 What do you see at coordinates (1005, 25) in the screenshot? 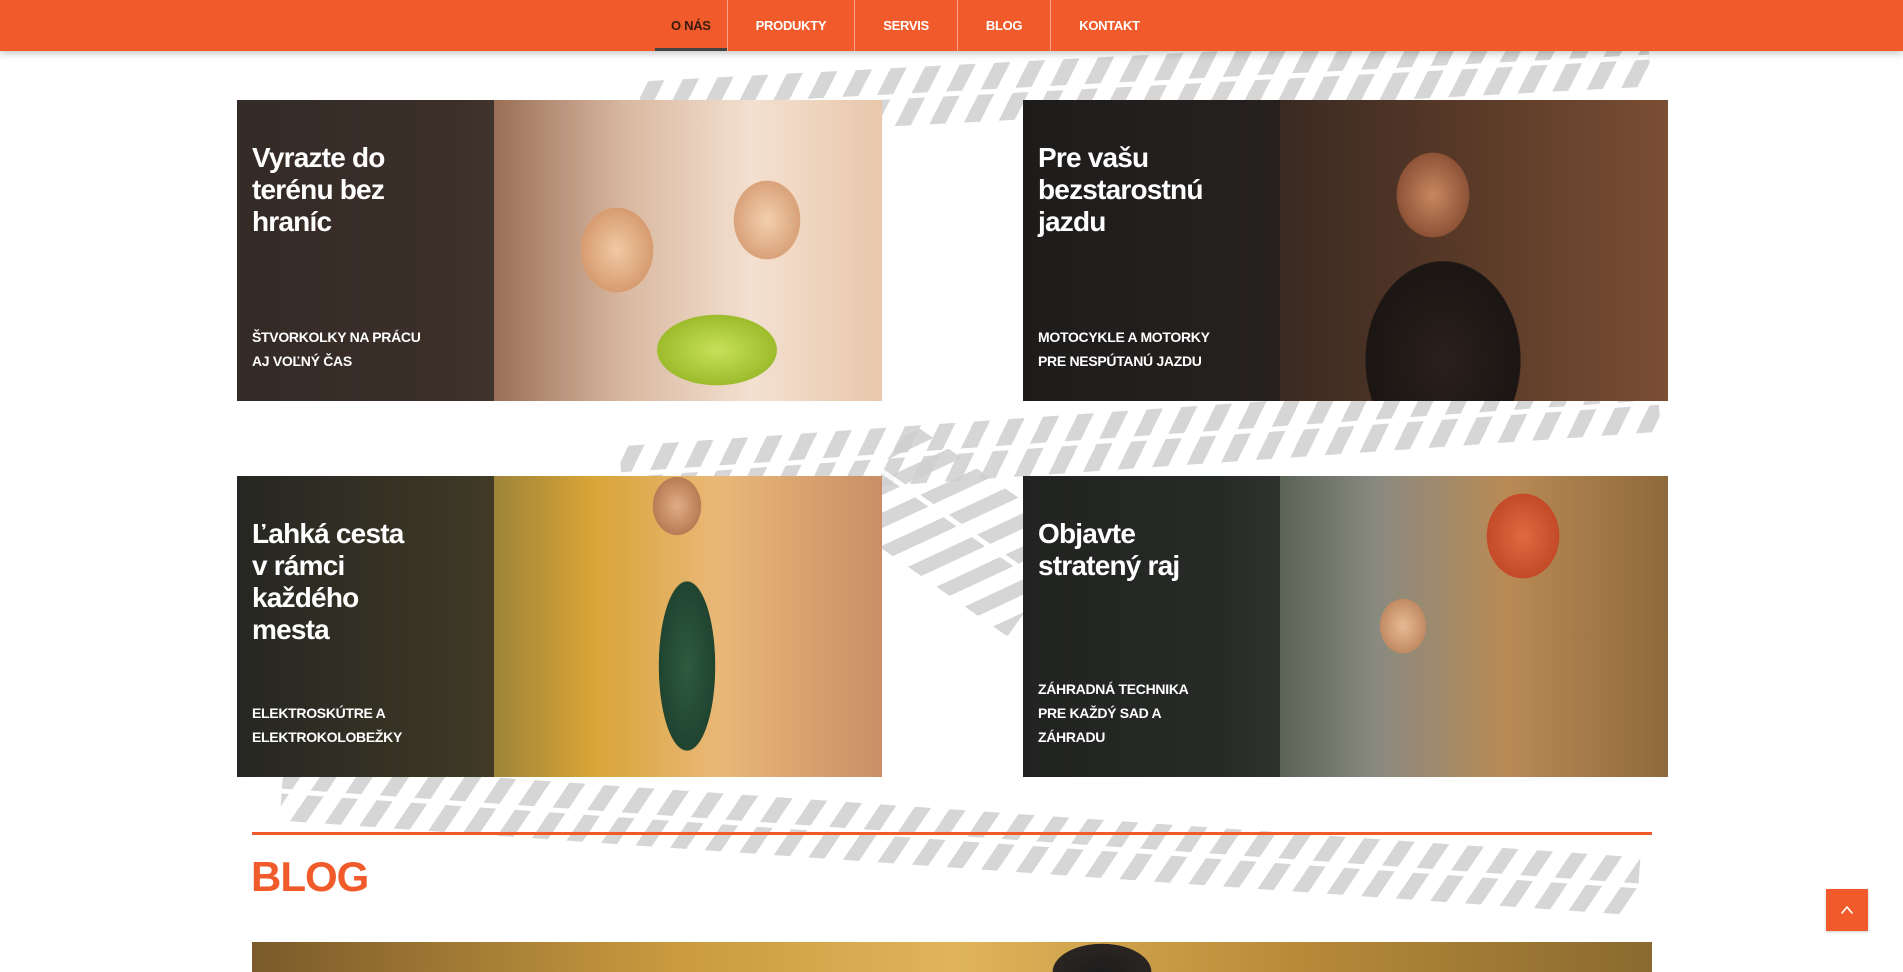
I see `nav-item-blog: BLOG` at bounding box center [1005, 25].